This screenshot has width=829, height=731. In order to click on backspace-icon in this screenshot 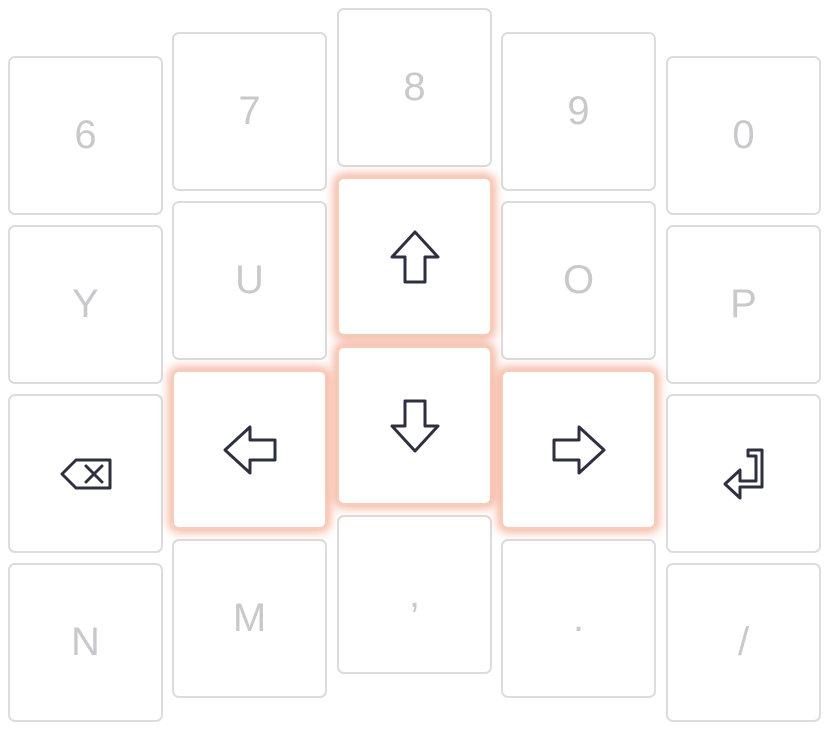, I will do `click(86, 474)`.